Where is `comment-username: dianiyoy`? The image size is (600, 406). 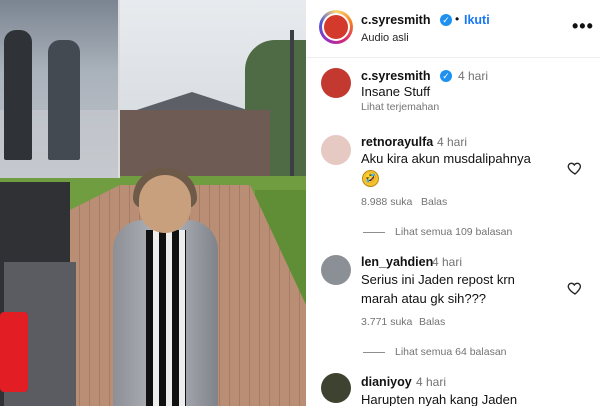 comment-username: dianiyoy is located at coordinates (386, 382).